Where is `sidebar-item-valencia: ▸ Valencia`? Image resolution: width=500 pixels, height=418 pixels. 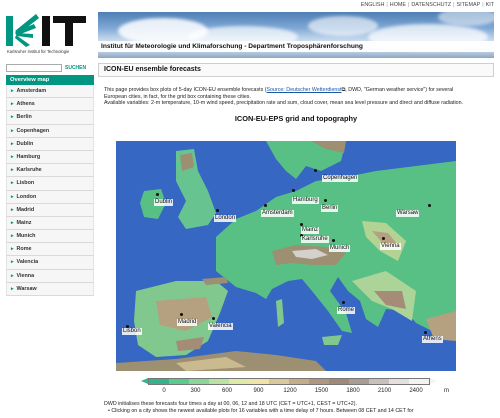
sidebar-item-valencia: ▸ Valencia is located at coordinates (50, 263).